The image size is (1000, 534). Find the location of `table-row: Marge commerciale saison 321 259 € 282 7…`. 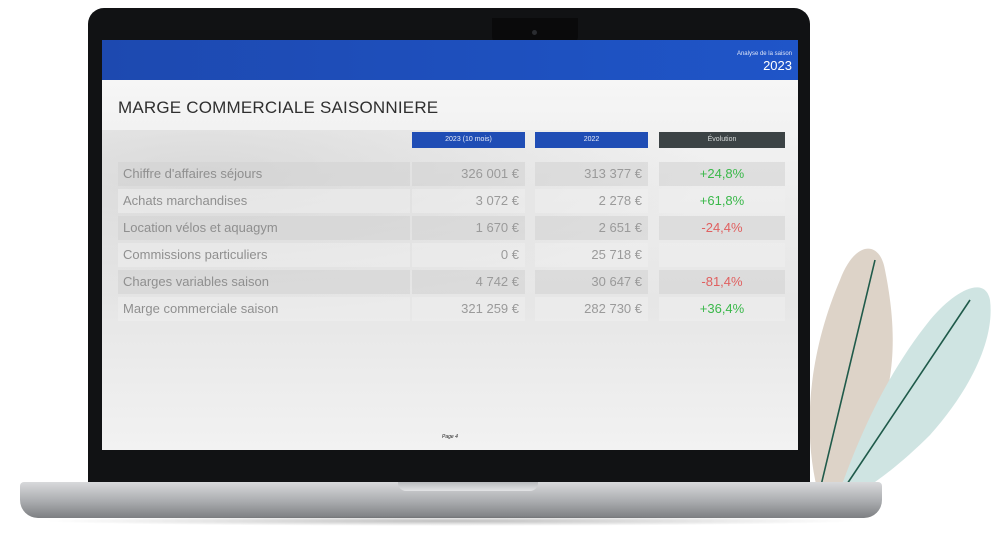

table-row: Marge commerciale saison 321 259 € 282 7… is located at coordinates (451, 310).